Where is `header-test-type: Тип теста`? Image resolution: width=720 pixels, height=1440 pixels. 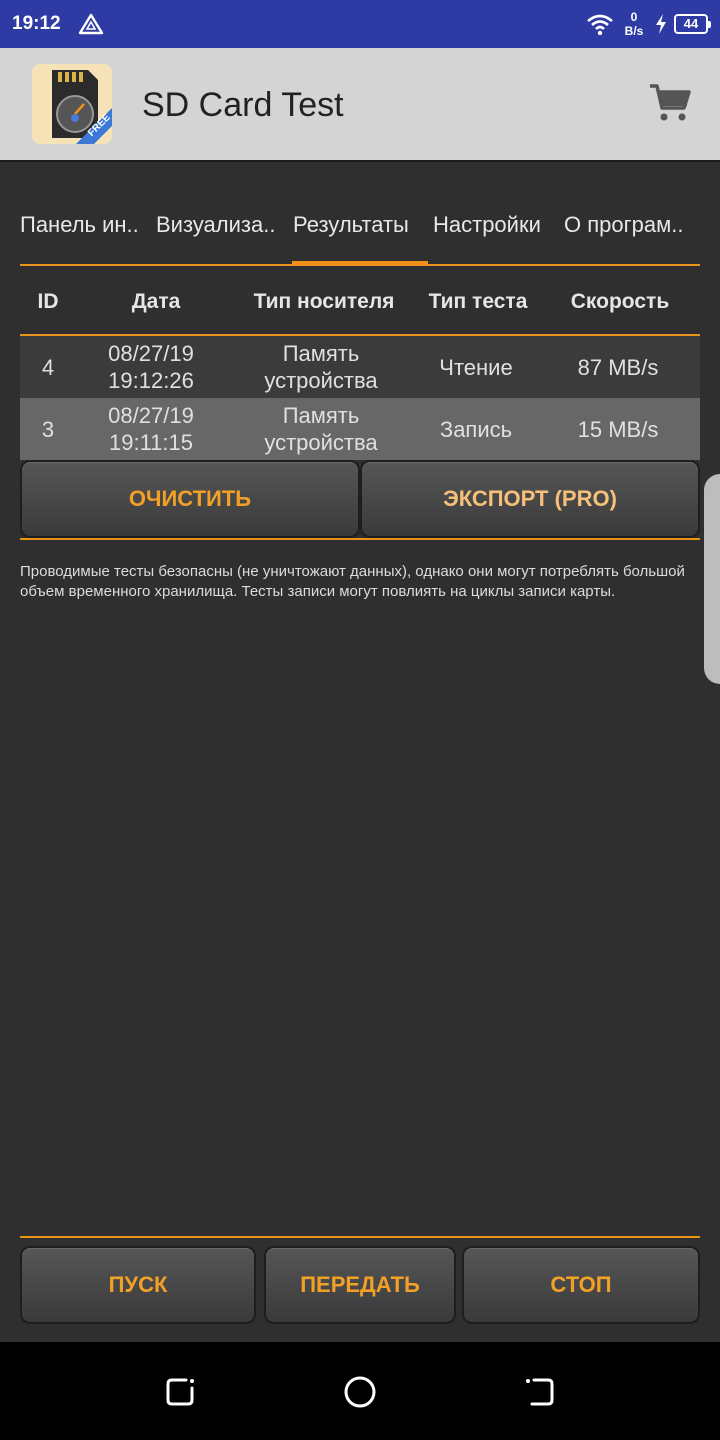 header-test-type: Тип теста is located at coordinates (478, 301).